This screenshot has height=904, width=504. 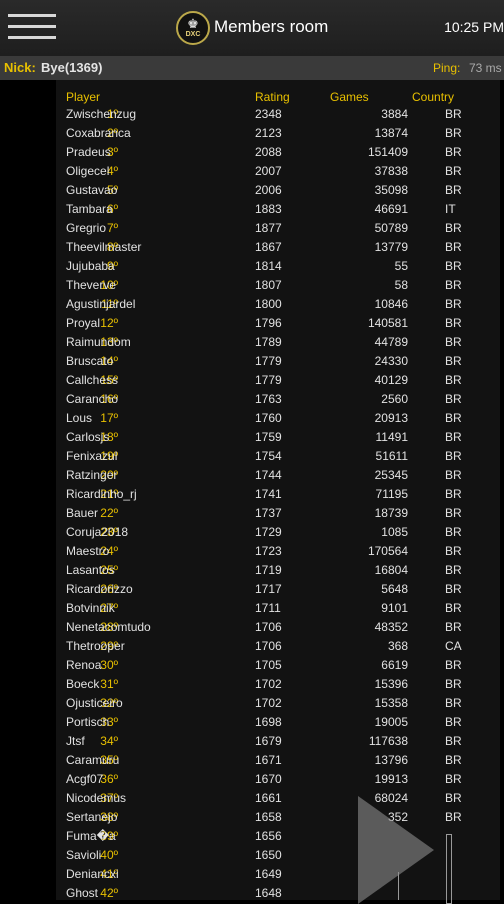 I want to click on table-row: 21º Ricardinho_rj 1741 71195 BR, so click(x=278, y=493).